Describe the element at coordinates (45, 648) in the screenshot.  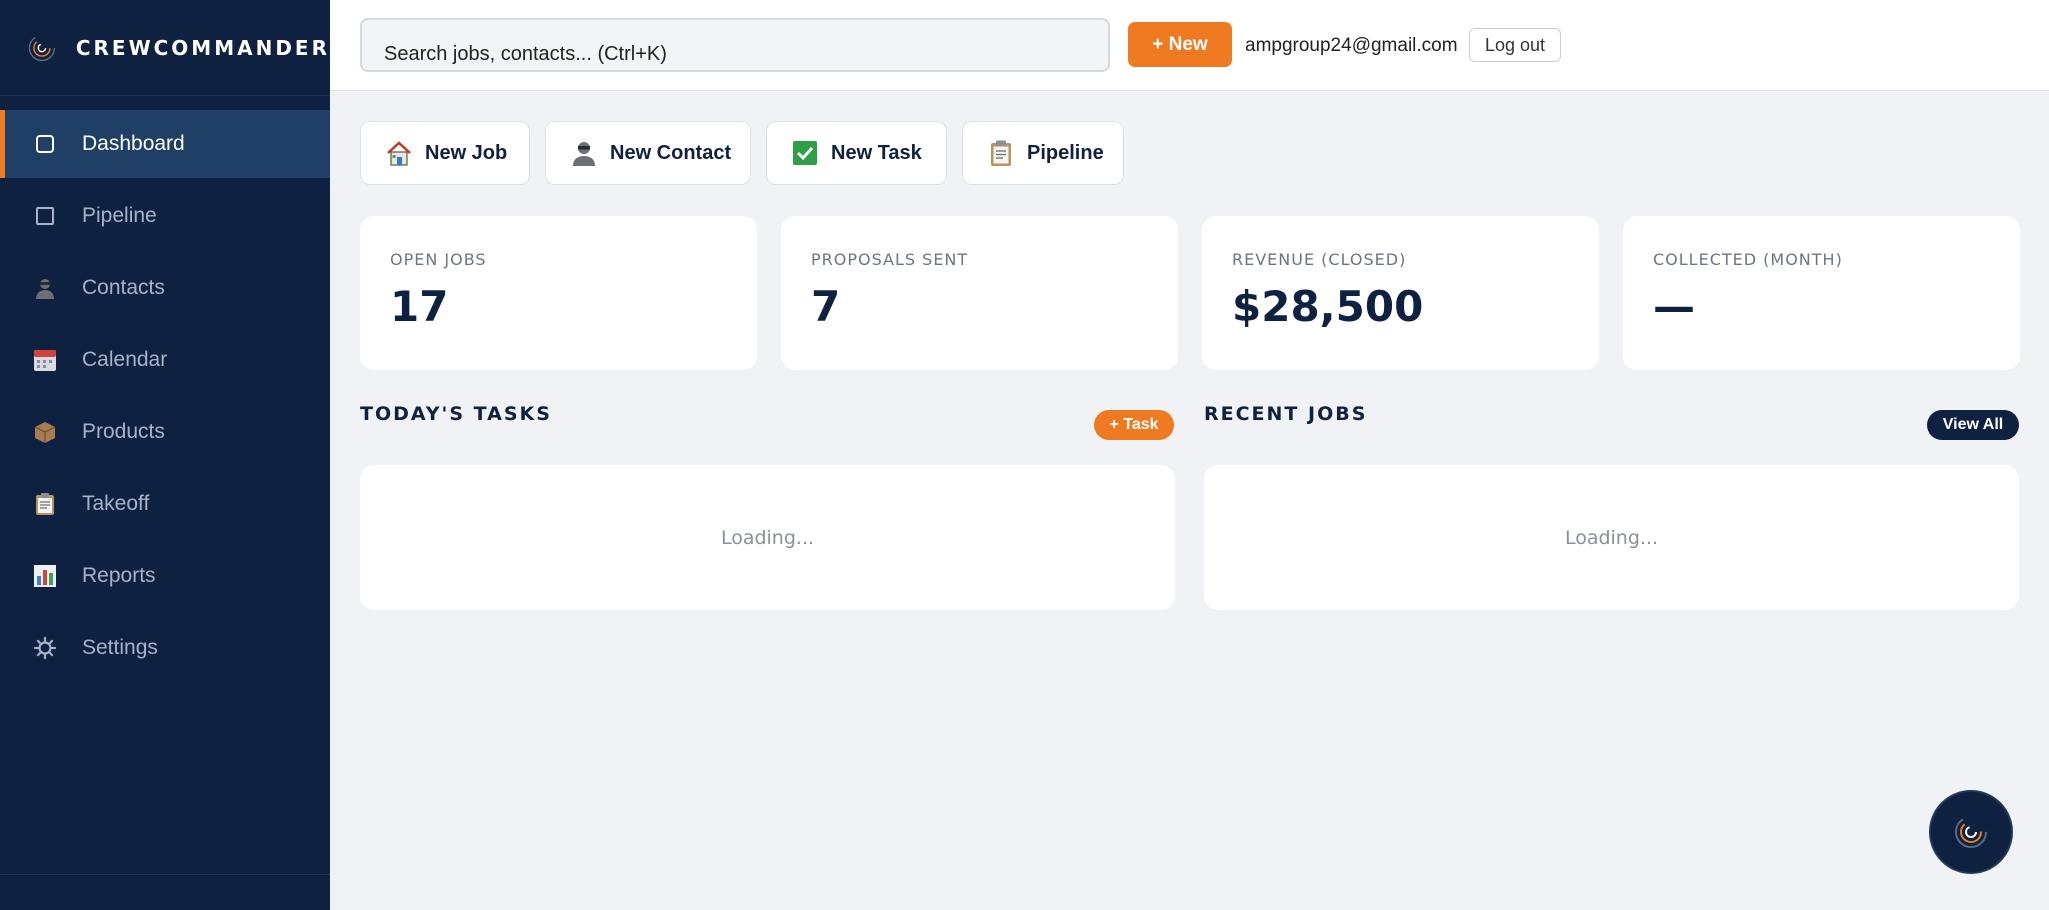
I see `gear-icon` at that location.